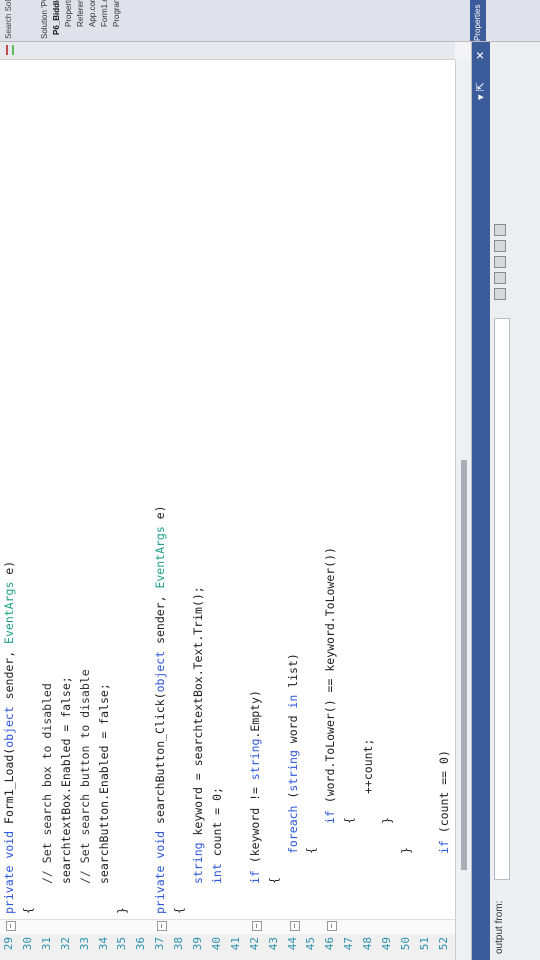 The height and width of the screenshot is (960, 540). Describe the element at coordinates (502, 599) in the screenshot. I see `output-source-select` at that location.